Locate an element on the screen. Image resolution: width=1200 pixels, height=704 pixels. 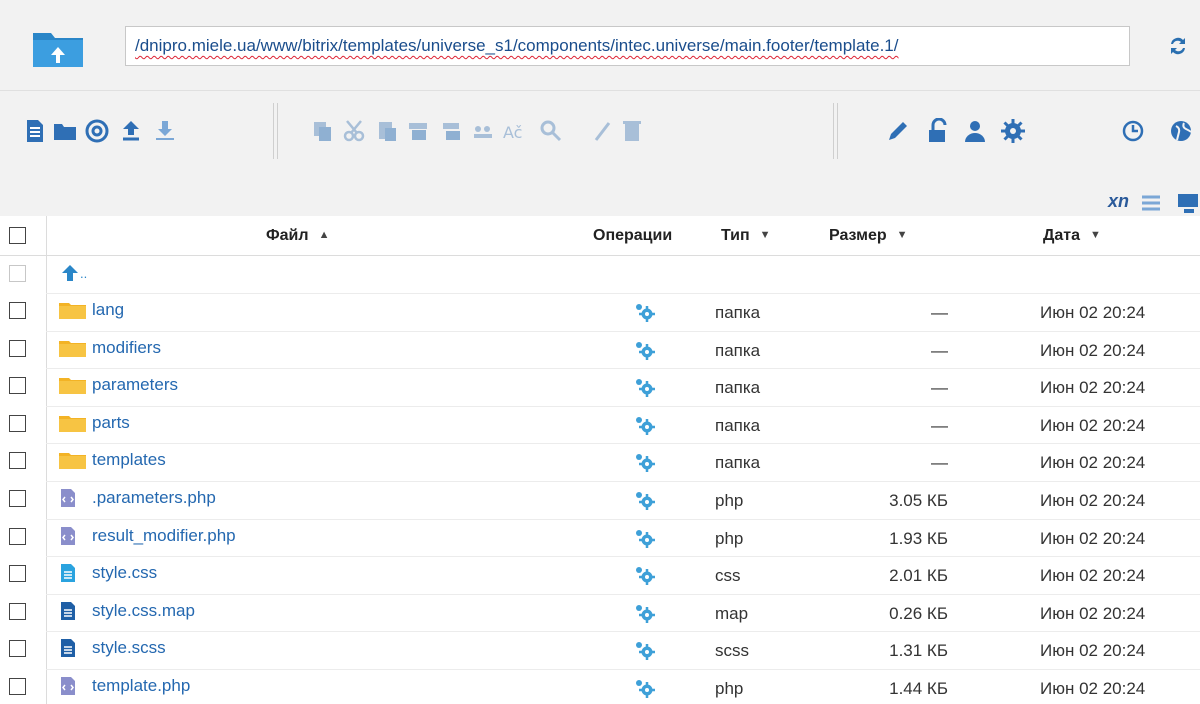
settings-icon is located at coordinates (1013, 131).